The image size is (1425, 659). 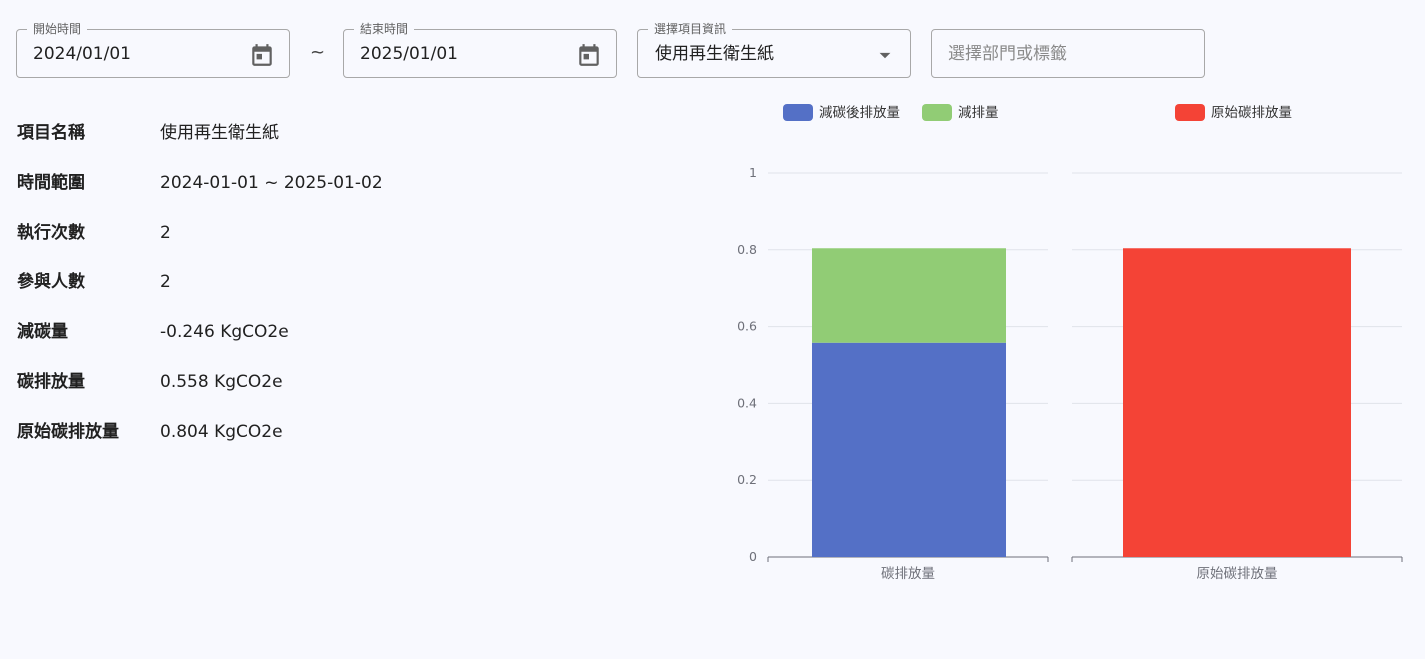 I want to click on y-tick-label: 0.4, so click(x=747, y=402).